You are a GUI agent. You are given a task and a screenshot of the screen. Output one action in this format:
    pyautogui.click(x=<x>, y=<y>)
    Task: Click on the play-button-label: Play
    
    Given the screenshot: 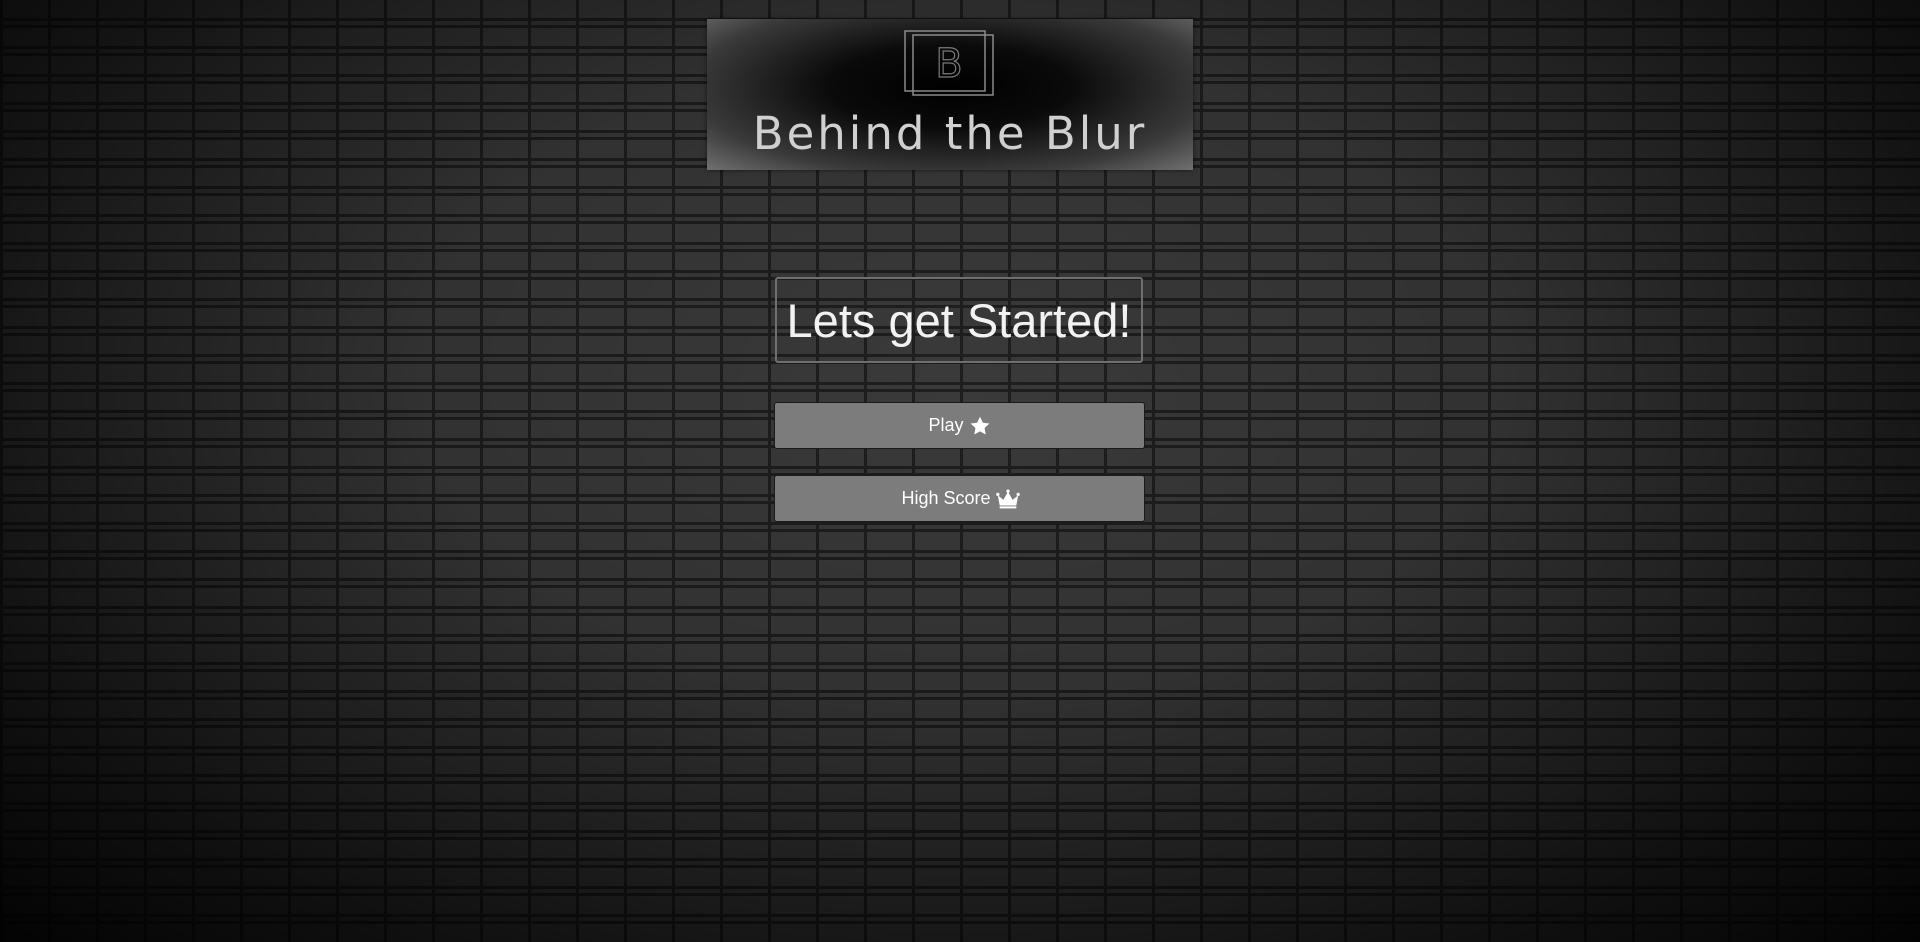 What is the action you would take?
    pyautogui.click(x=946, y=425)
    